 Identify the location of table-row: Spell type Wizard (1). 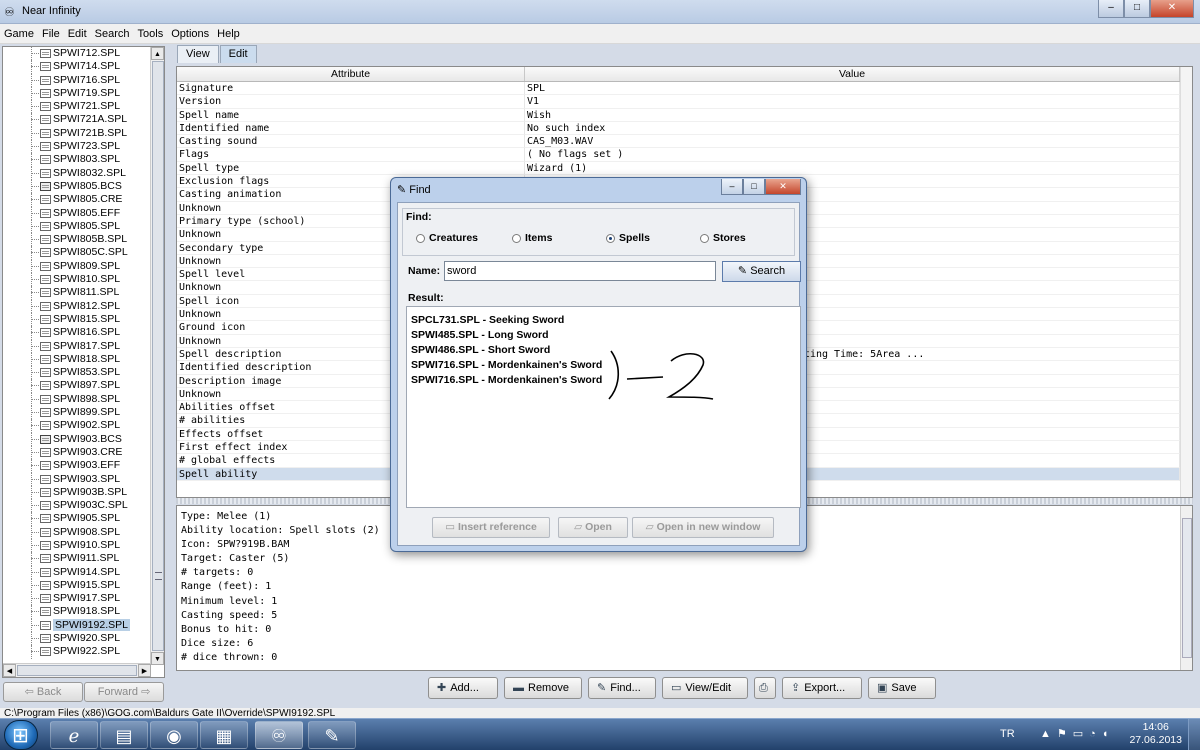
(684, 168).